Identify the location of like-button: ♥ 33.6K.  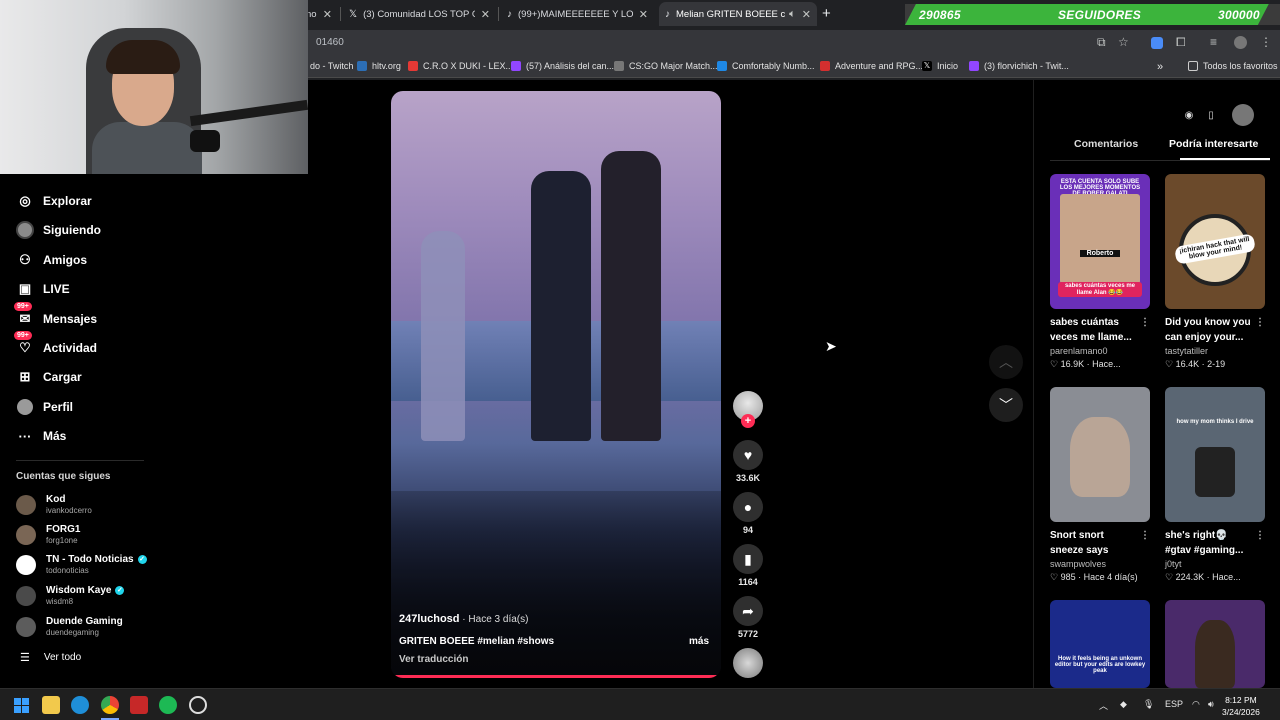
(748, 461).